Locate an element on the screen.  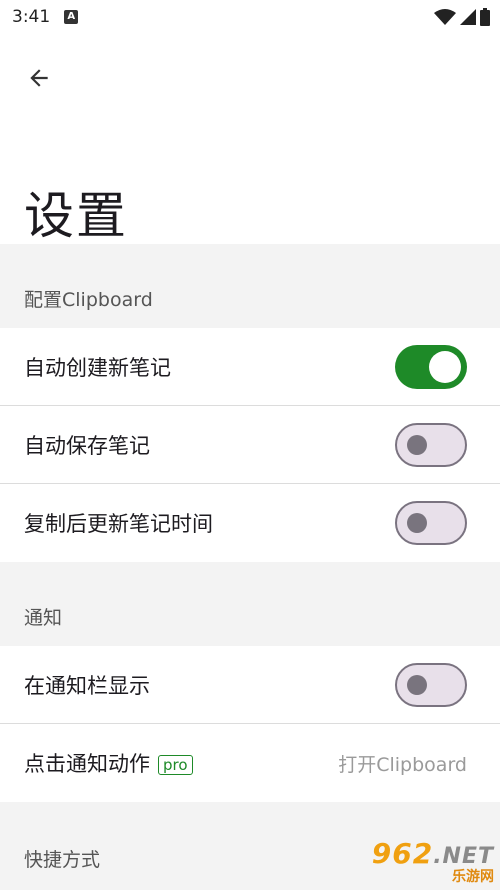
setting-label: 自动创建新笔记 is located at coordinates (97, 367).